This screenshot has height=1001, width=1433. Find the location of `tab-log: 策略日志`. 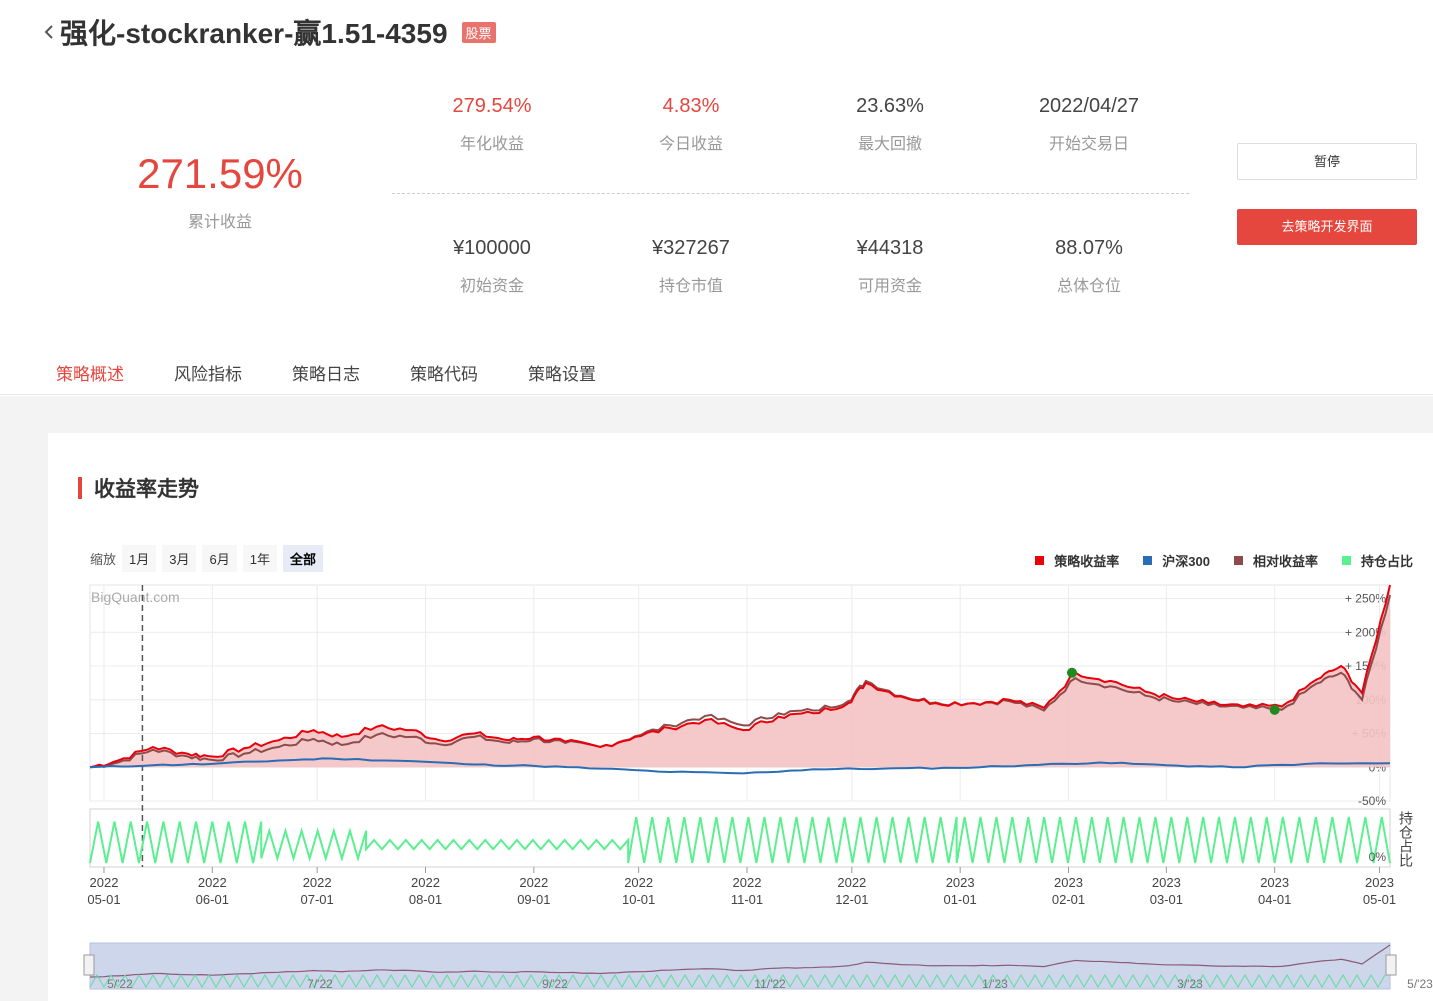

tab-log: 策略日志 is located at coordinates (326, 375).